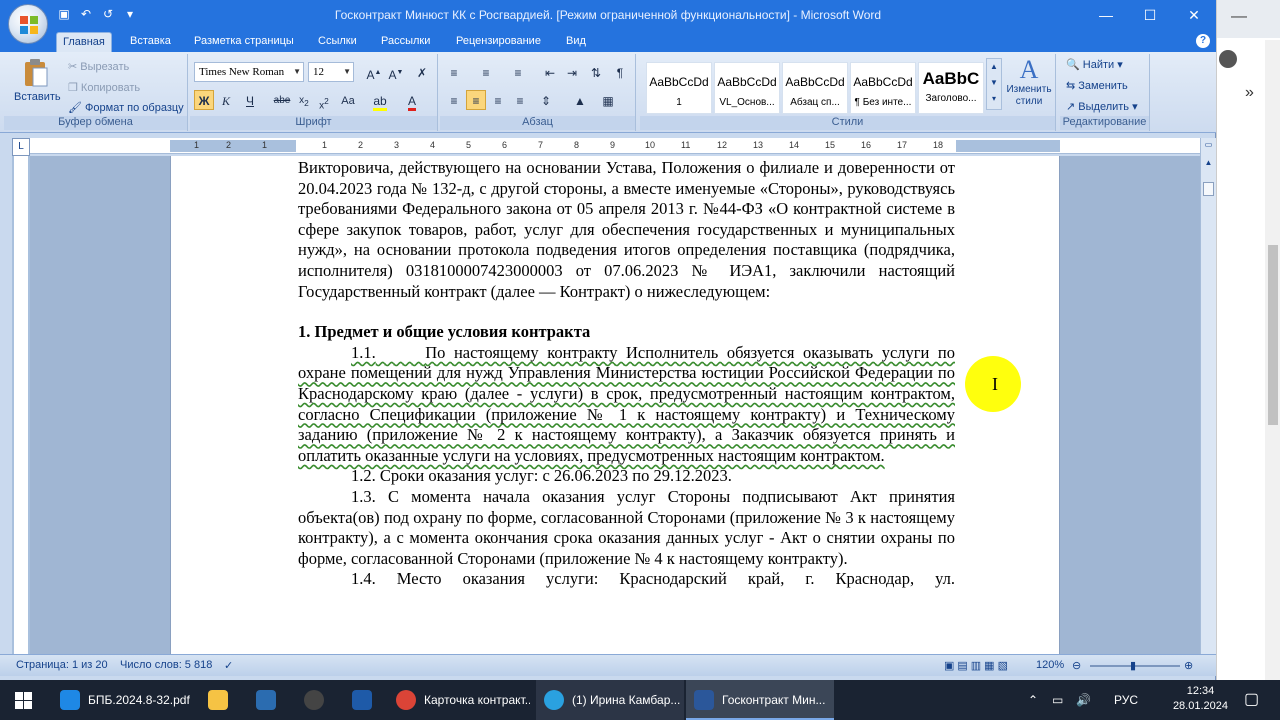 The height and width of the screenshot is (720, 1280). Describe the element at coordinates (572, 72) in the screenshot. I see `increase-indent-icon: ⇥` at that location.